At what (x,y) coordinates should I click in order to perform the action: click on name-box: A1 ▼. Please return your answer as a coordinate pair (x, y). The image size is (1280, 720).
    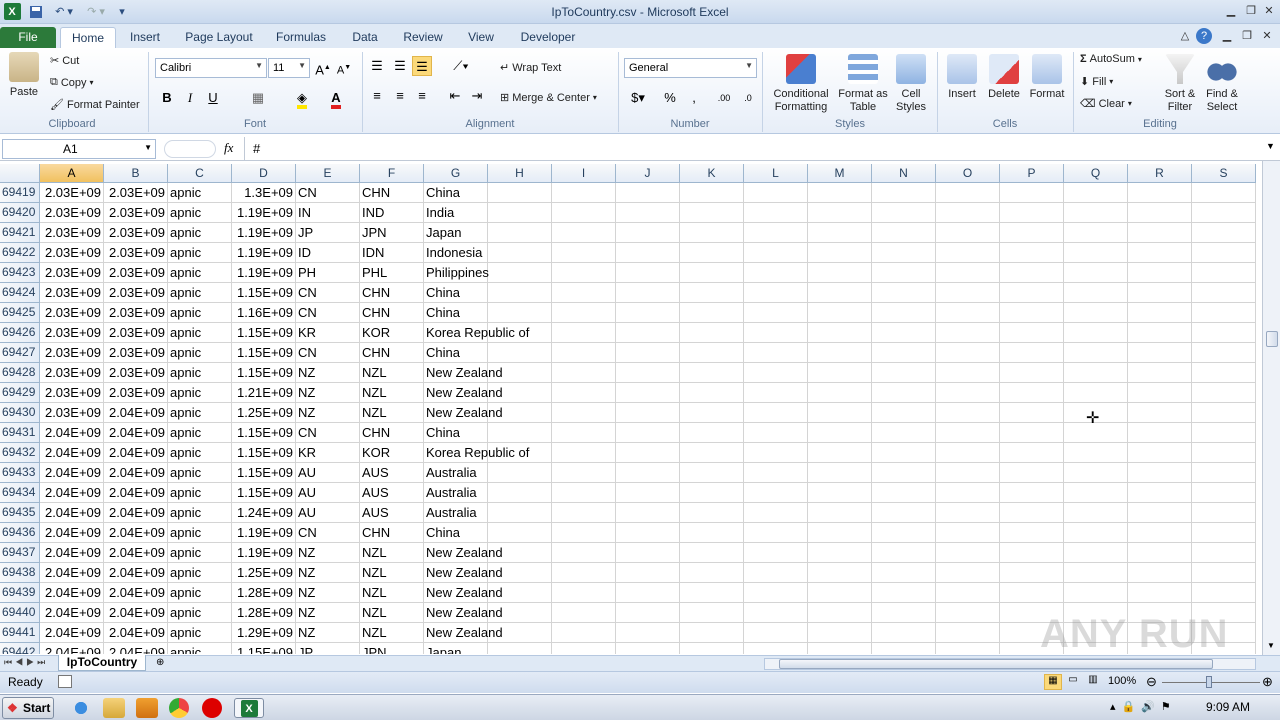
    Looking at the image, I should click on (79, 149).